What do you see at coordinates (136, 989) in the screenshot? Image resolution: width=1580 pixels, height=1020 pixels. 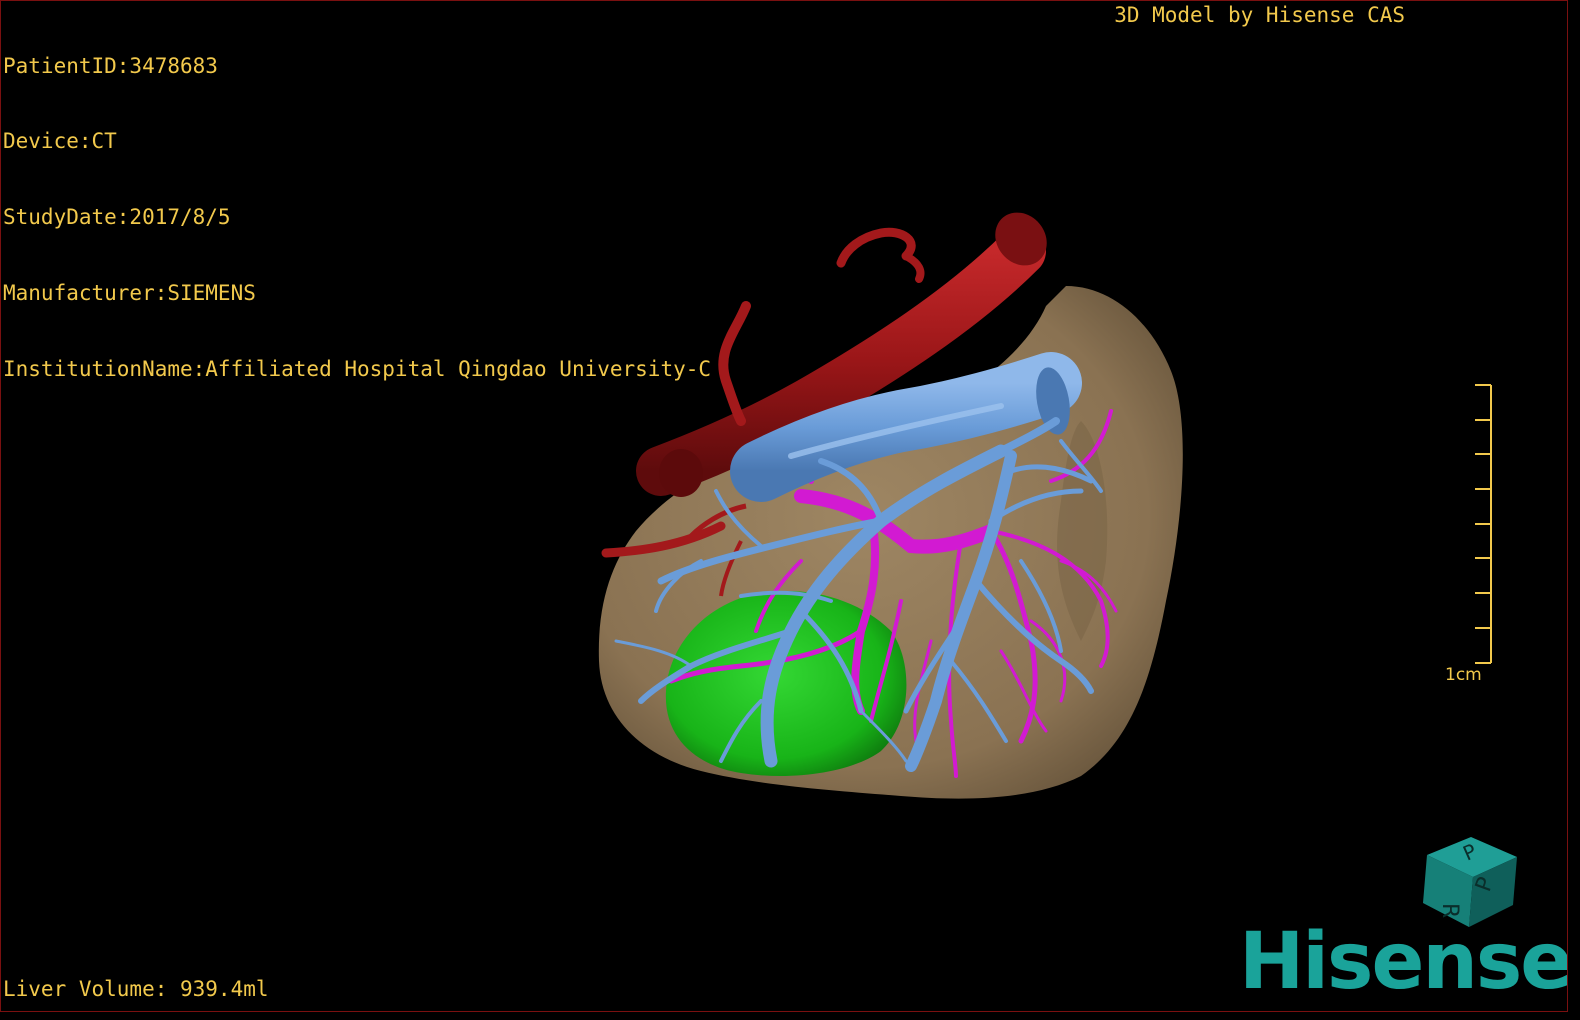 I see `liver-volume: Liver Volume: 939.4ml` at bounding box center [136, 989].